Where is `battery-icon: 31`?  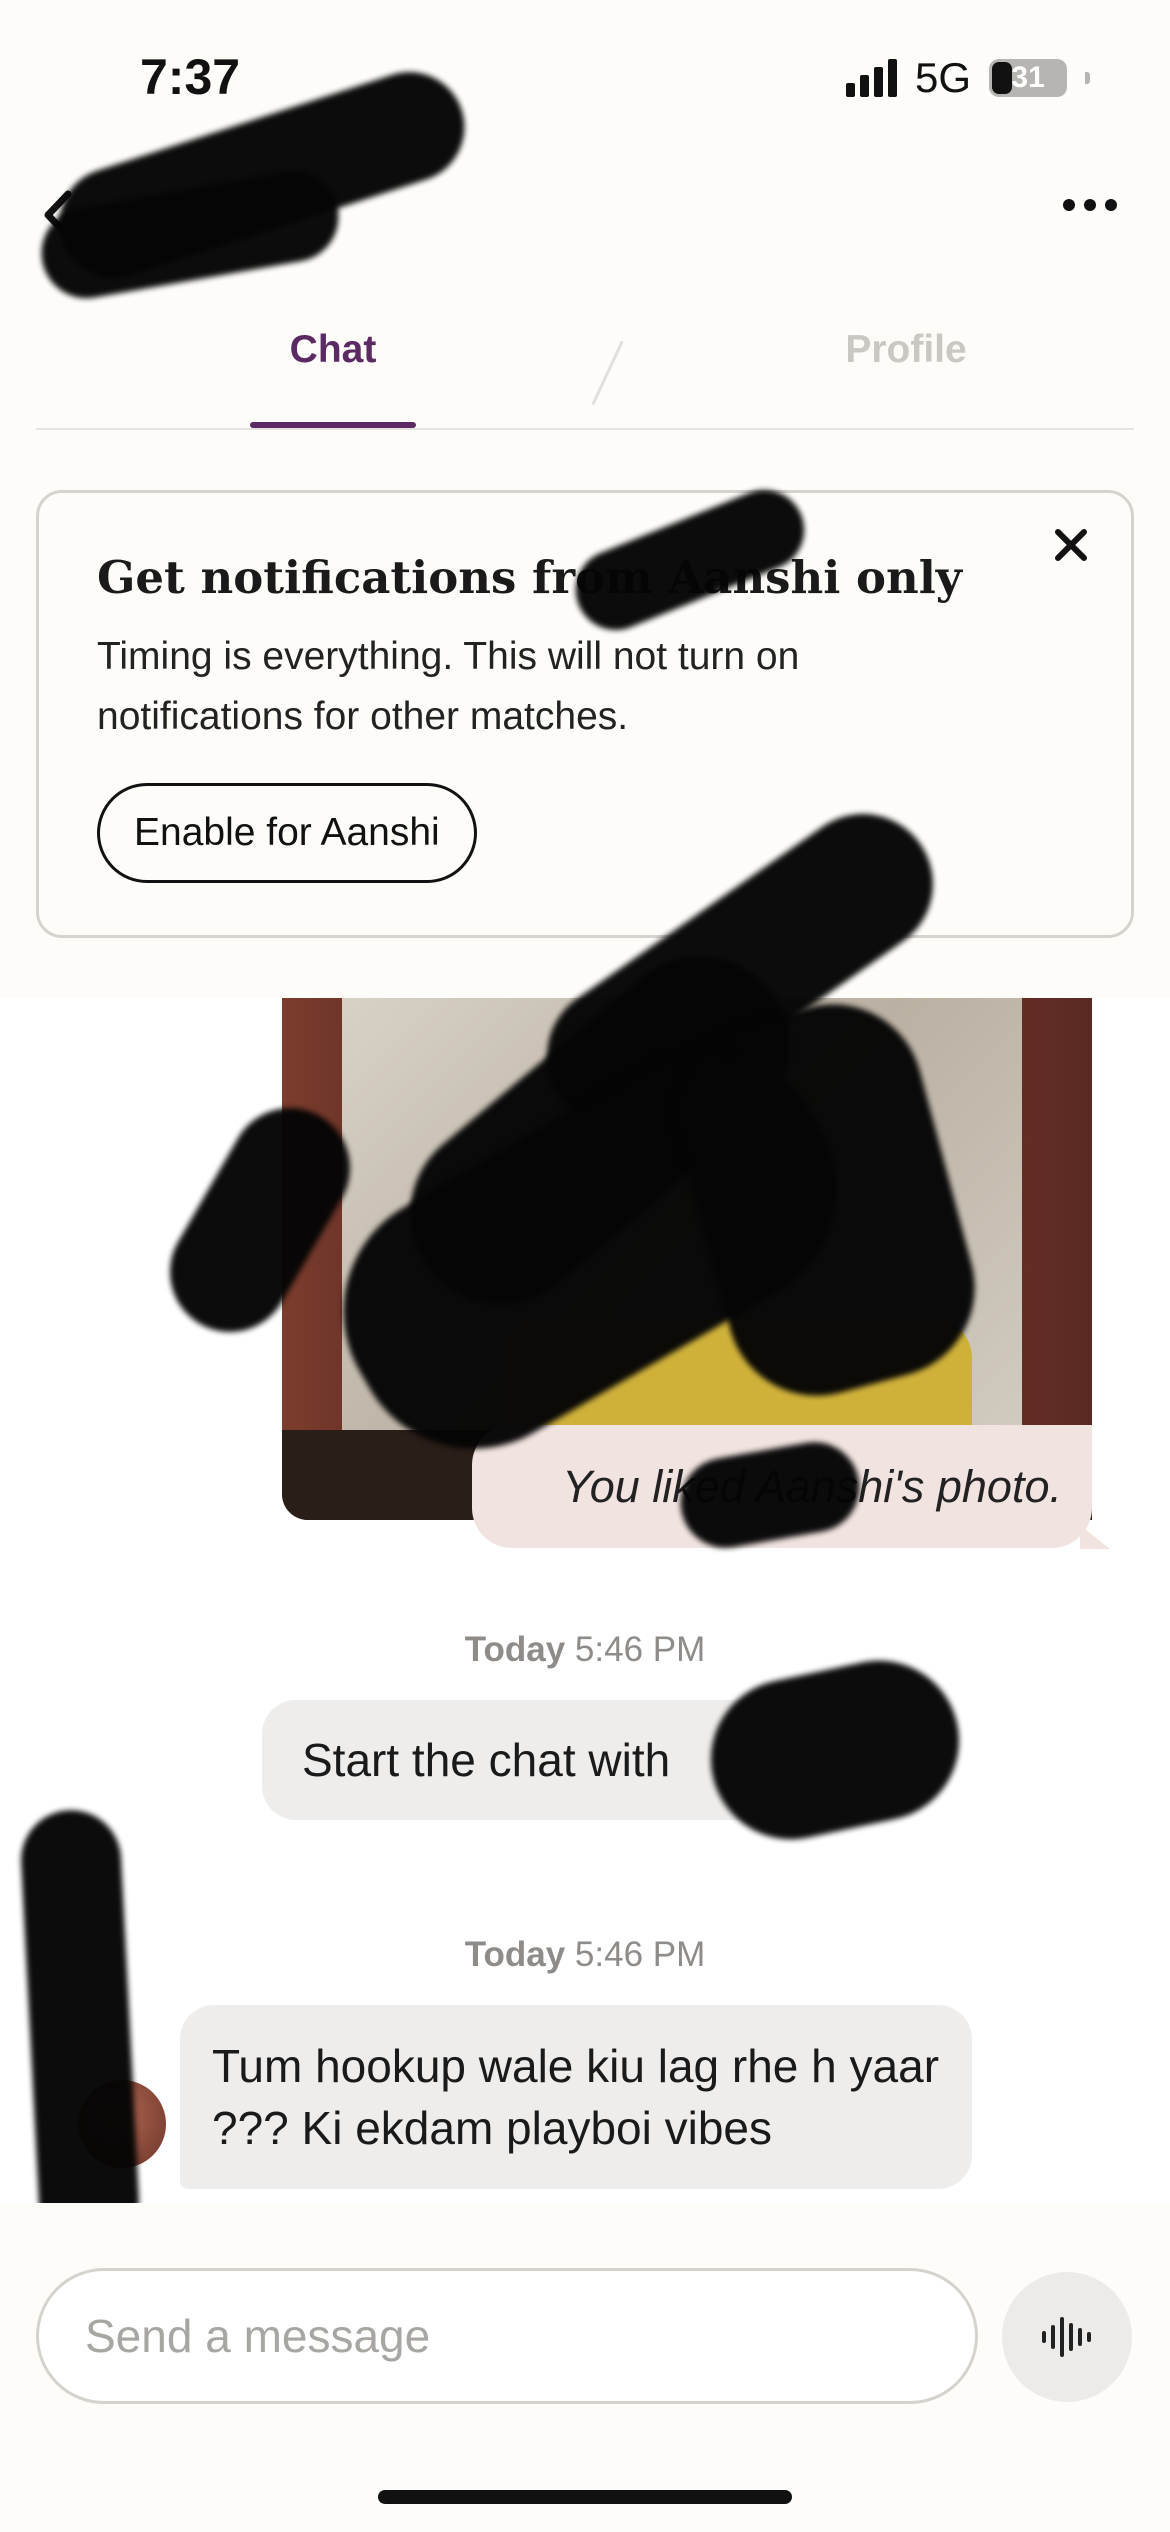 battery-icon: 31 is located at coordinates (1028, 78).